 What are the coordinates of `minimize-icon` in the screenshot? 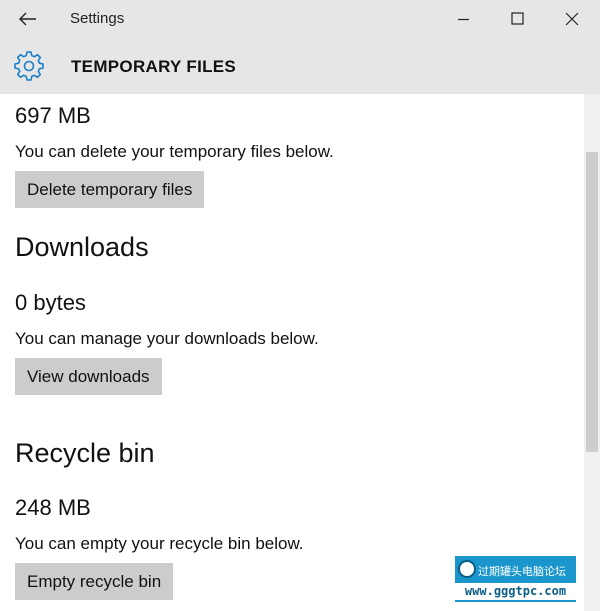 It's located at (463, 19).